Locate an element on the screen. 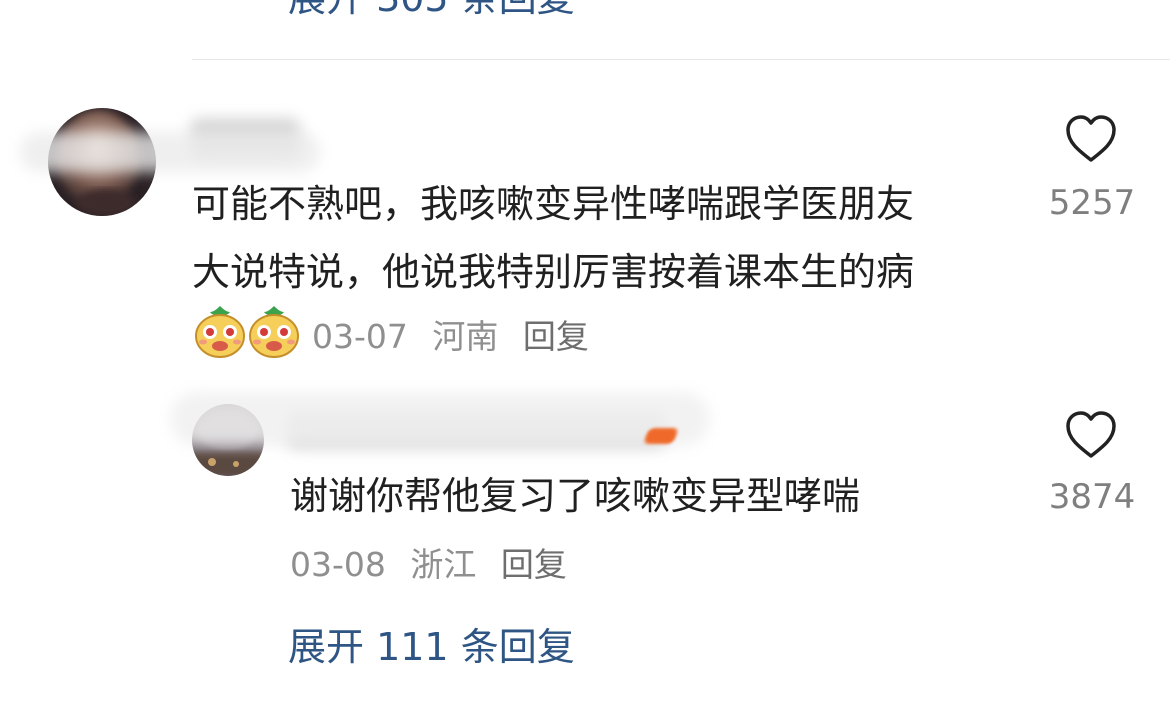 This screenshot has height=708, width=1170. like-count: 5257 is located at coordinates (1092, 203).